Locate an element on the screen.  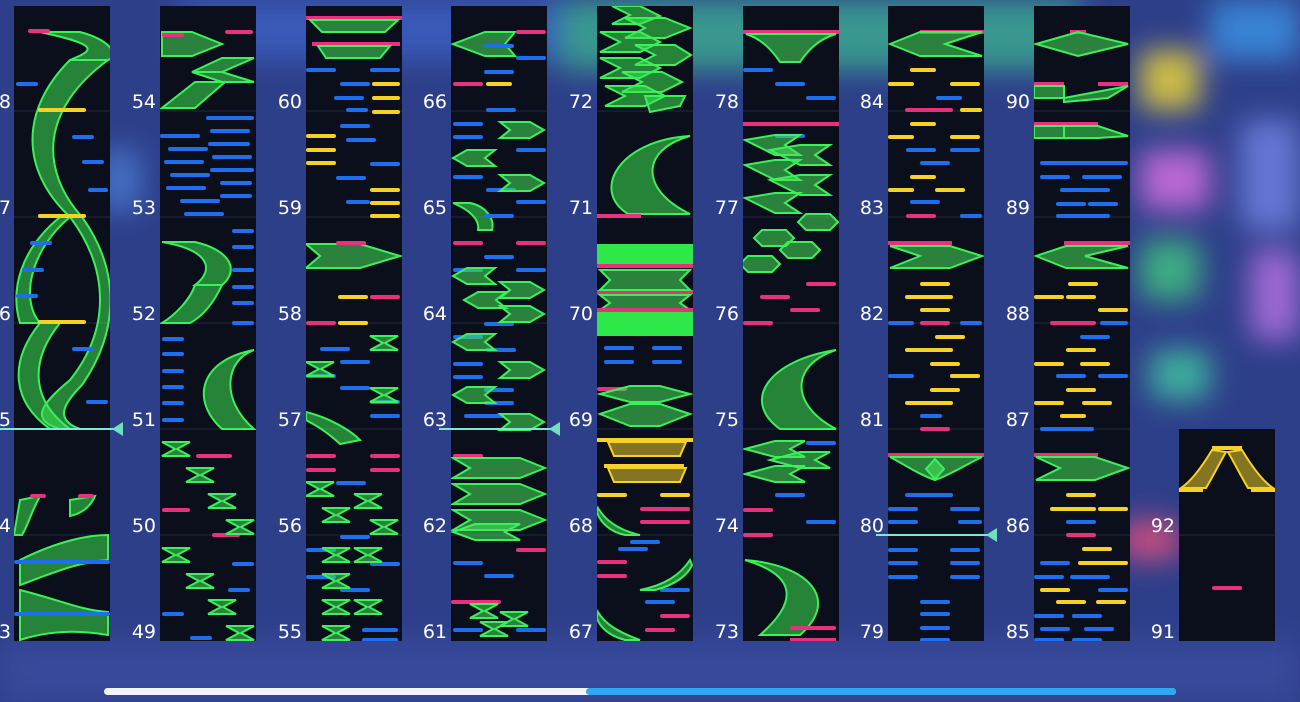
bar-number: 77 is located at coordinates (727, 208).